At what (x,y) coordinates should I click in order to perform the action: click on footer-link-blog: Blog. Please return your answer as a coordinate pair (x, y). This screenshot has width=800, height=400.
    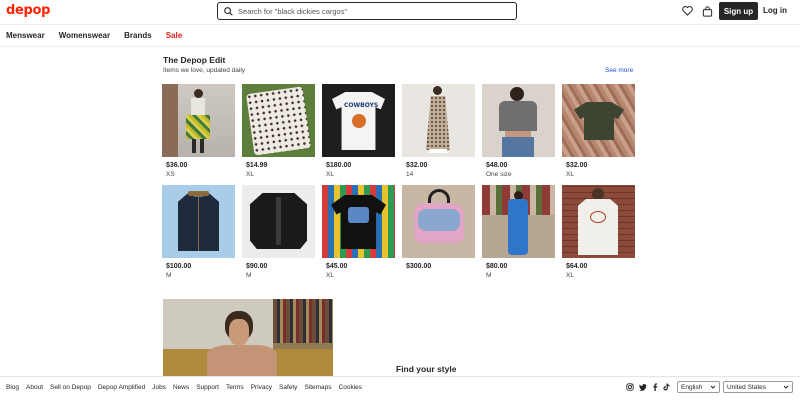
    Looking at the image, I should click on (12, 387).